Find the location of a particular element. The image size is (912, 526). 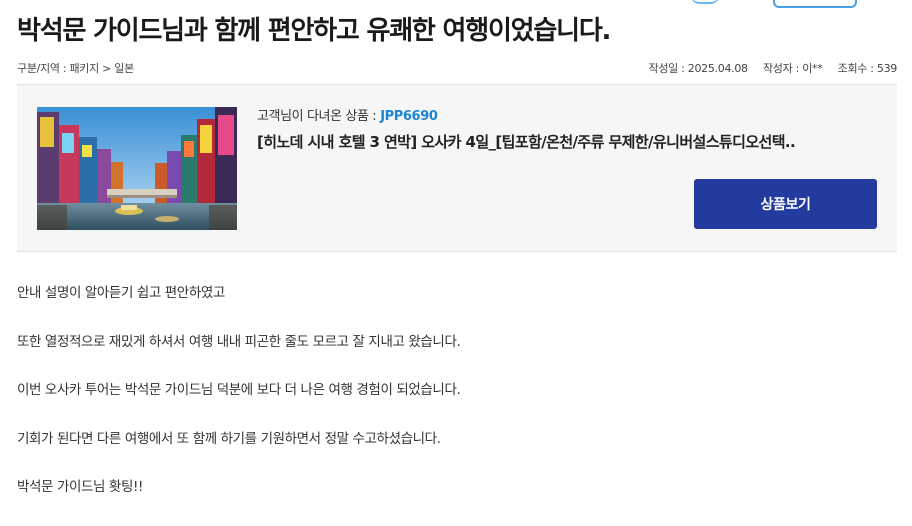

post-category: 구분/지역 : 패키지 > 일본 is located at coordinates (75, 68).